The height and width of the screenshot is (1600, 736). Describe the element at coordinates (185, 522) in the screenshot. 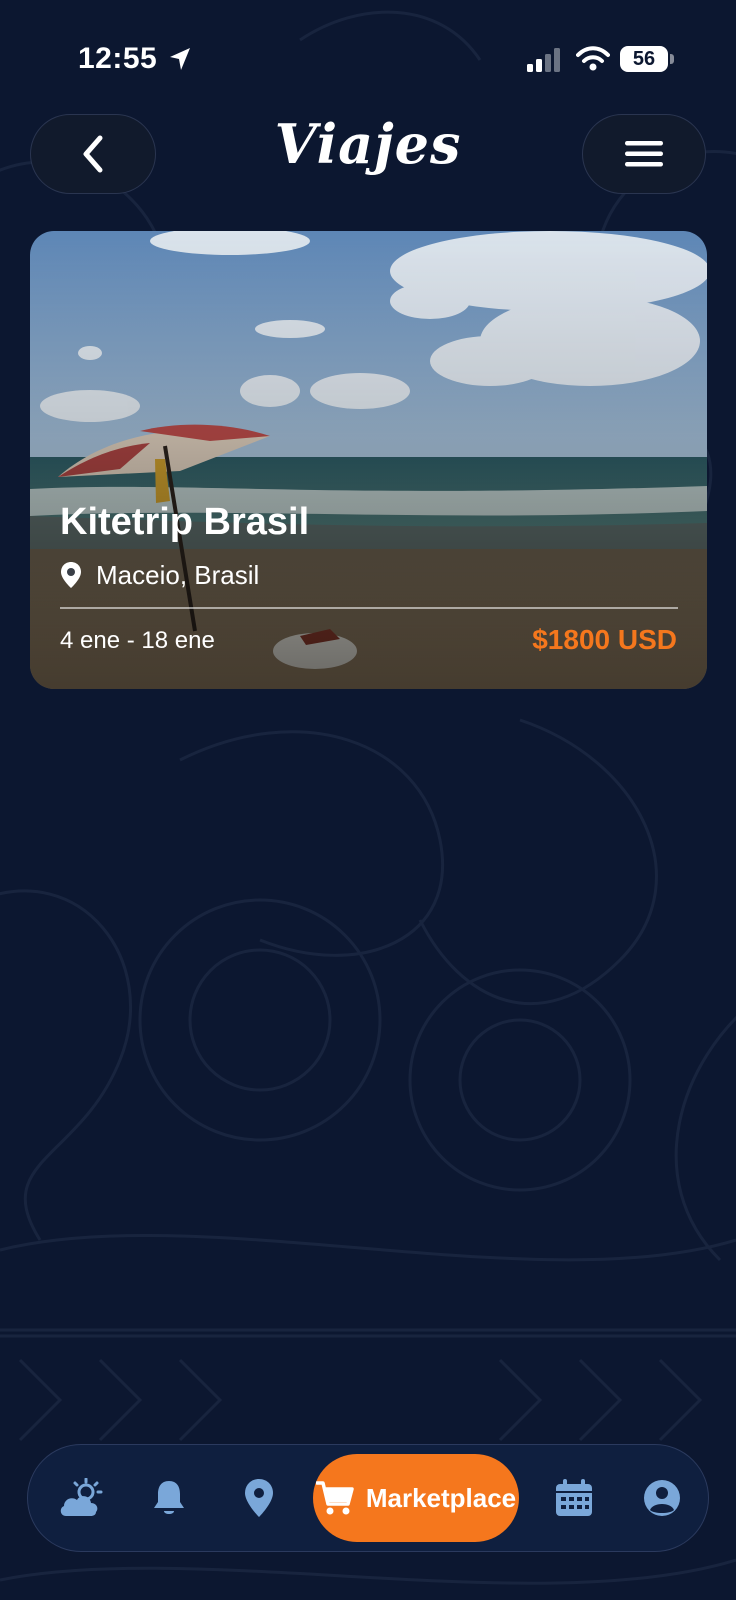

I see `trip-title: Kitetrip Brasil` at that location.